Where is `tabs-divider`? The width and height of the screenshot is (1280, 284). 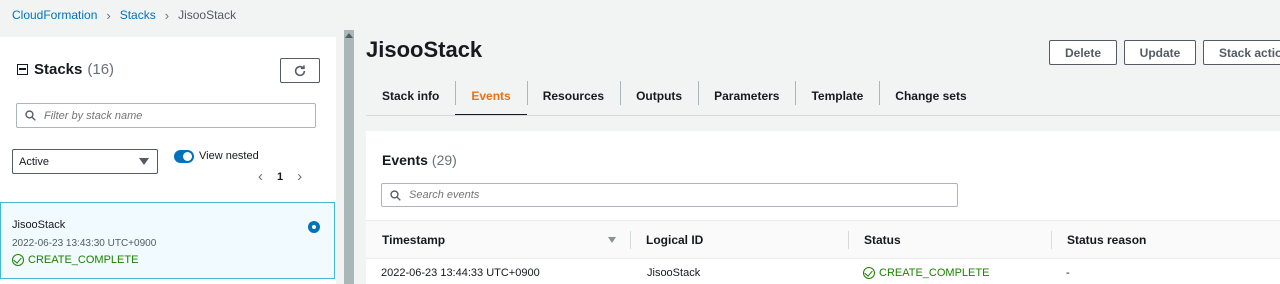 tabs-divider is located at coordinates (823, 115).